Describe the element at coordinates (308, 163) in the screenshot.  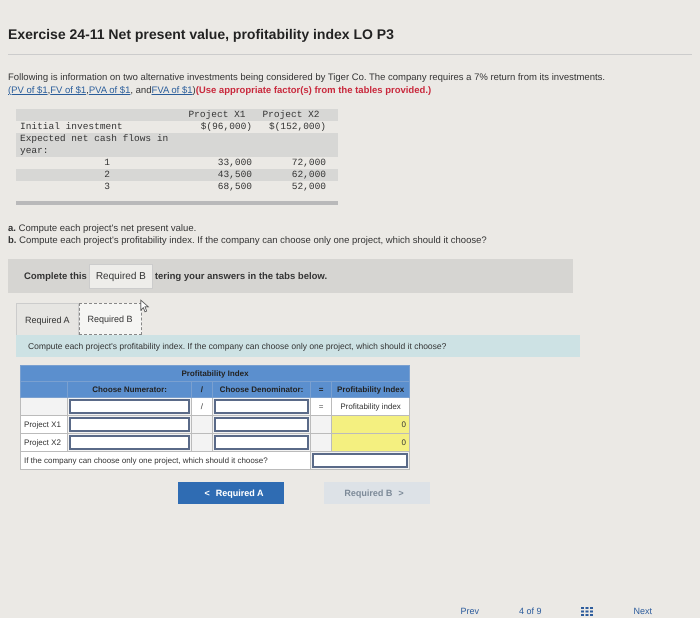
I see `table-cell-text: 72,000` at that location.